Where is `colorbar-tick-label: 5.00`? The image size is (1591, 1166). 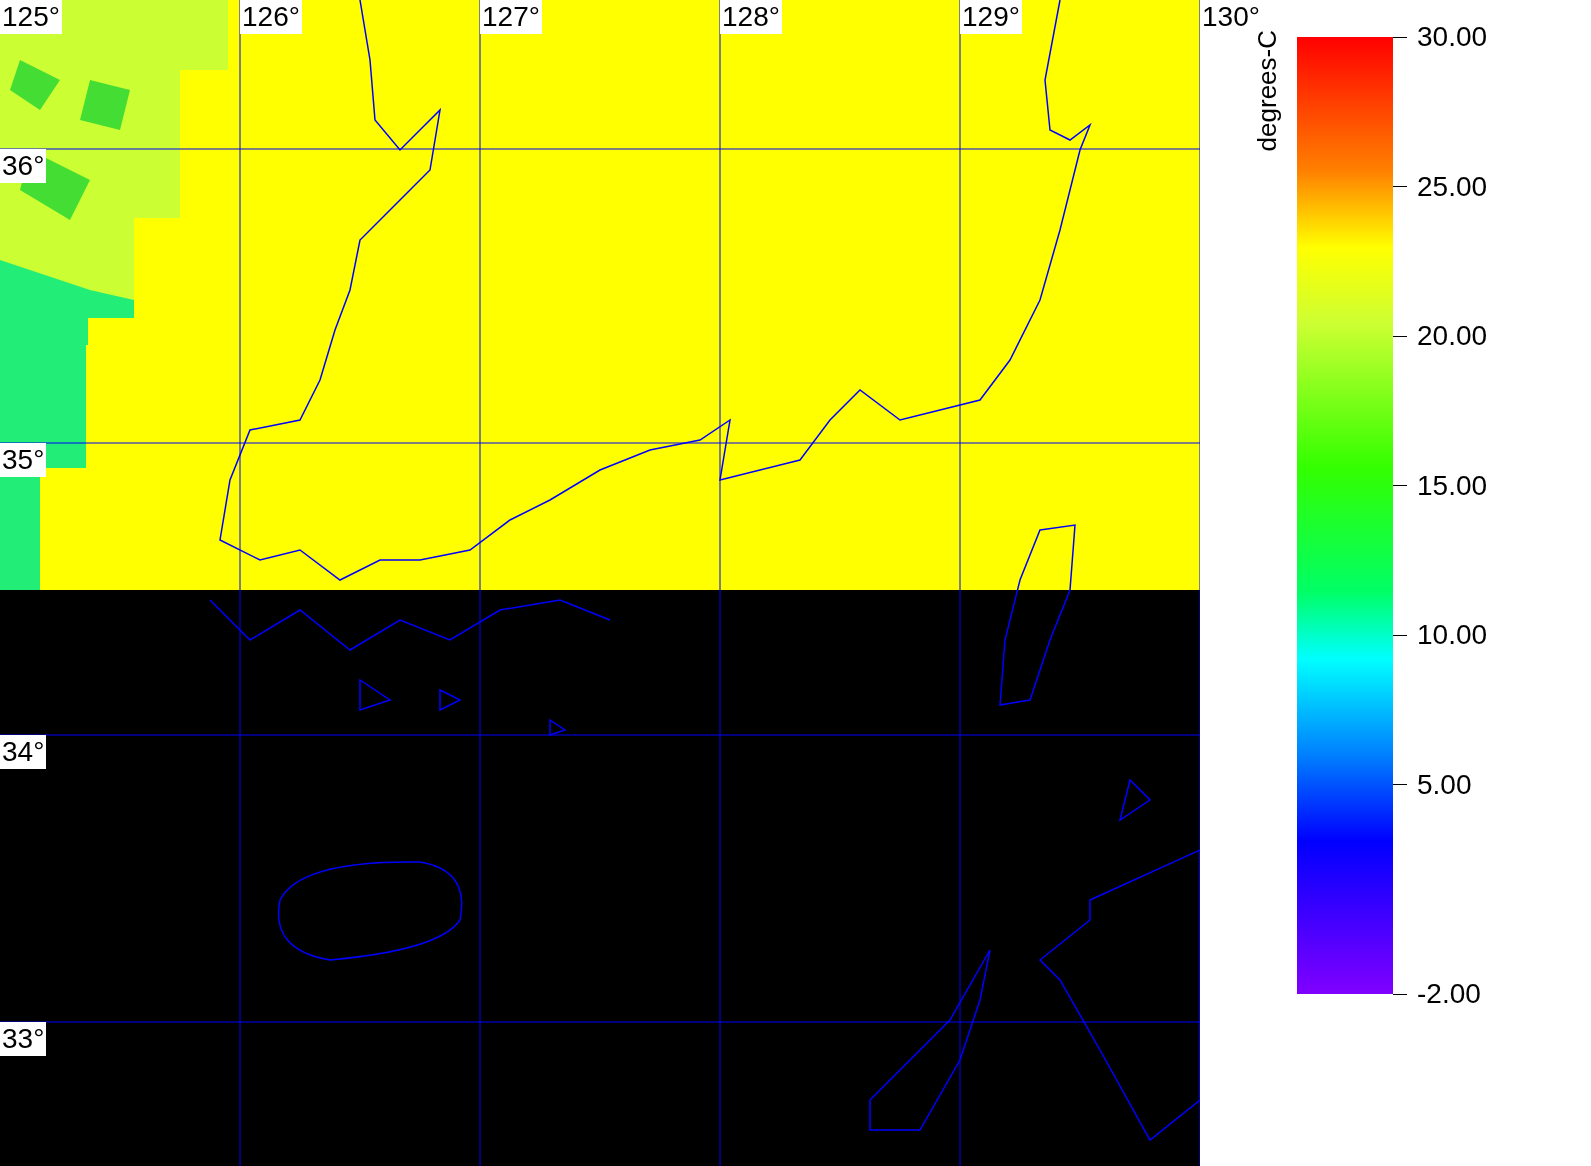
colorbar-tick-label: 5.00 is located at coordinates (1444, 784).